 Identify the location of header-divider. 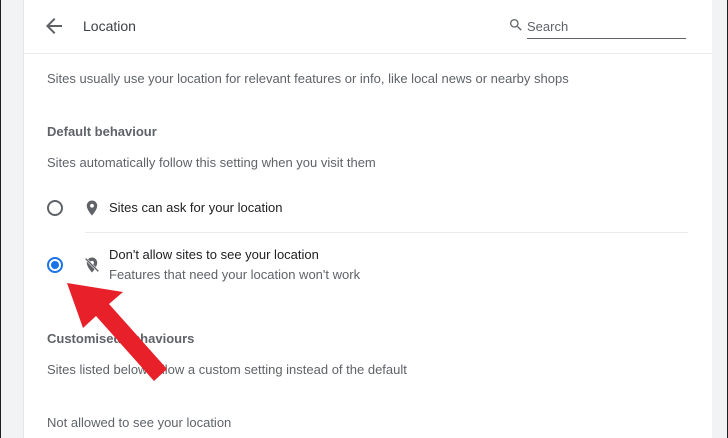
(368, 53).